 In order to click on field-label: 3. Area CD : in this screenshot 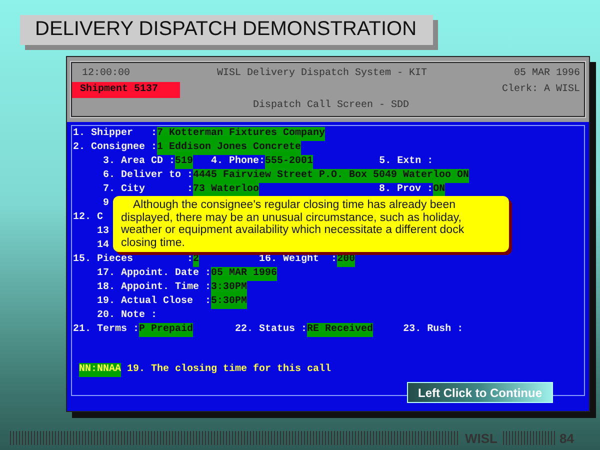, I will do `click(139, 162)`.